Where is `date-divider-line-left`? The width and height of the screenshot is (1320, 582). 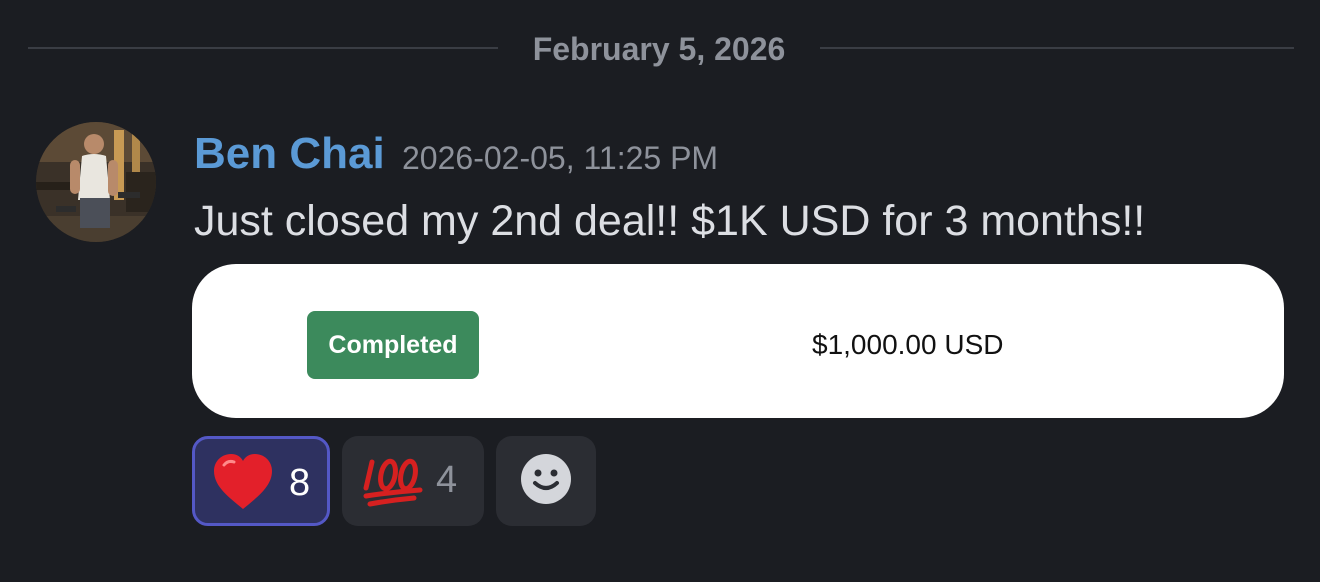
date-divider-line-left is located at coordinates (263, 48).